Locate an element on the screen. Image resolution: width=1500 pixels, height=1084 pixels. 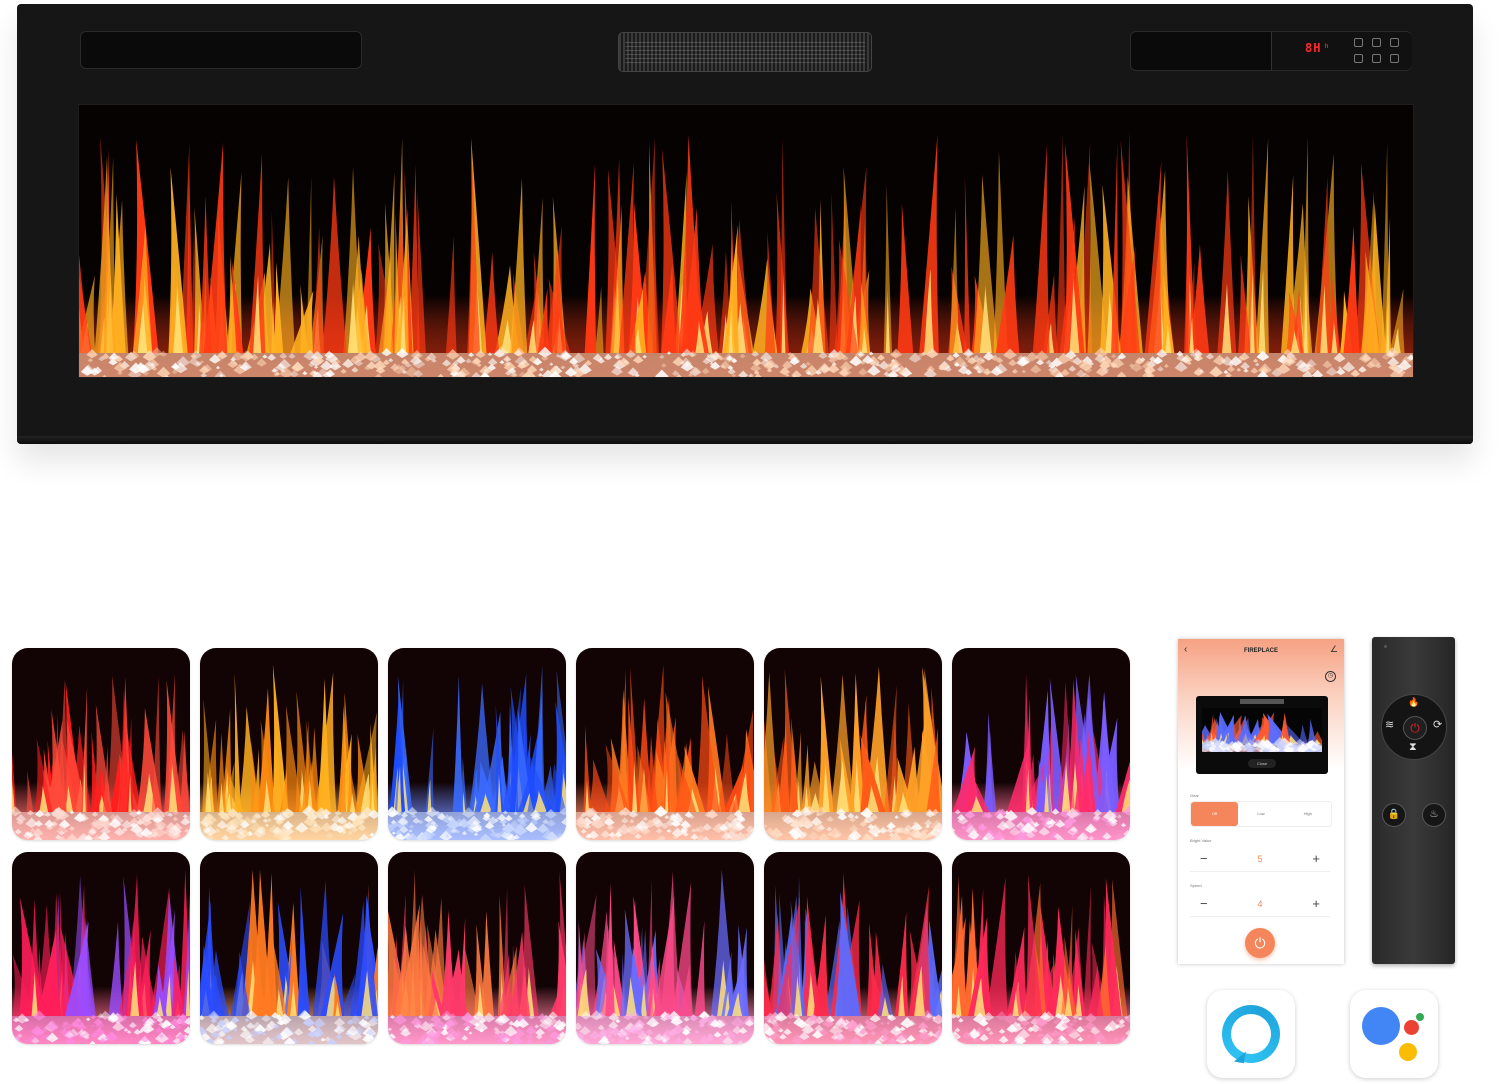
power-button: ⏻ is located at coordinates (1260, 943).